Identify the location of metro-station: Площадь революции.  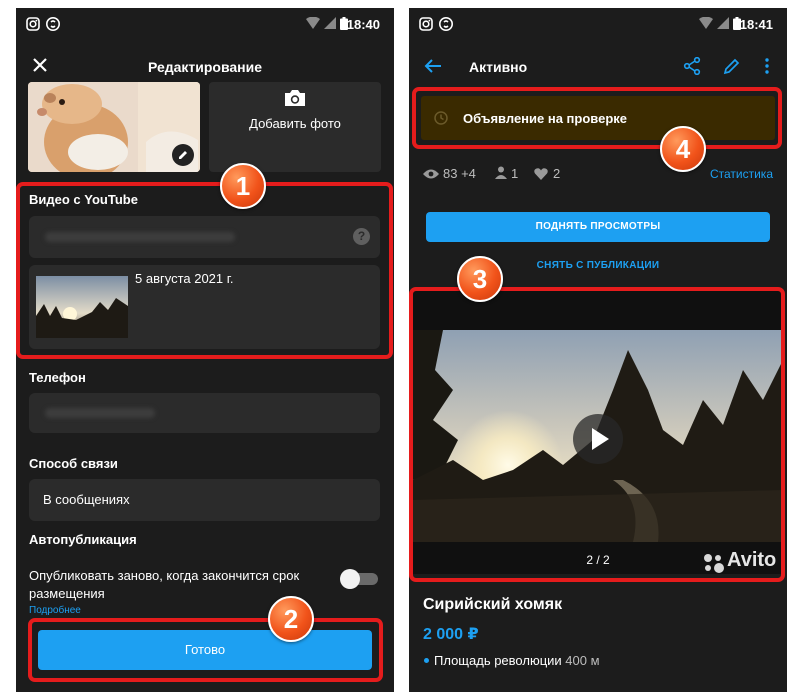
(498, 660).